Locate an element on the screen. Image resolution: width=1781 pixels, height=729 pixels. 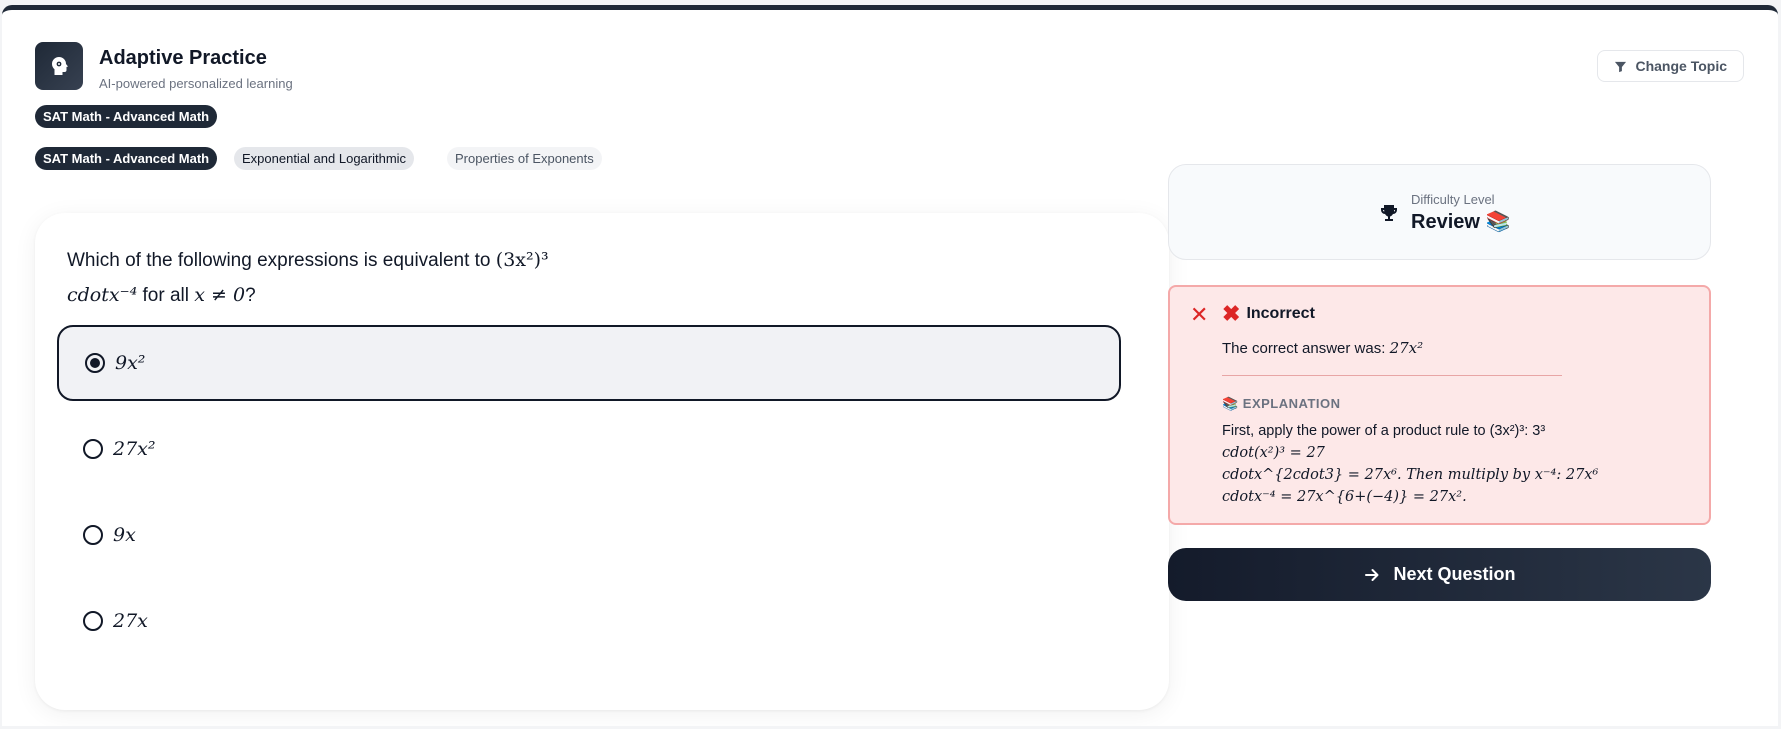
trophy-icon is located at coordinates (1389, 213).